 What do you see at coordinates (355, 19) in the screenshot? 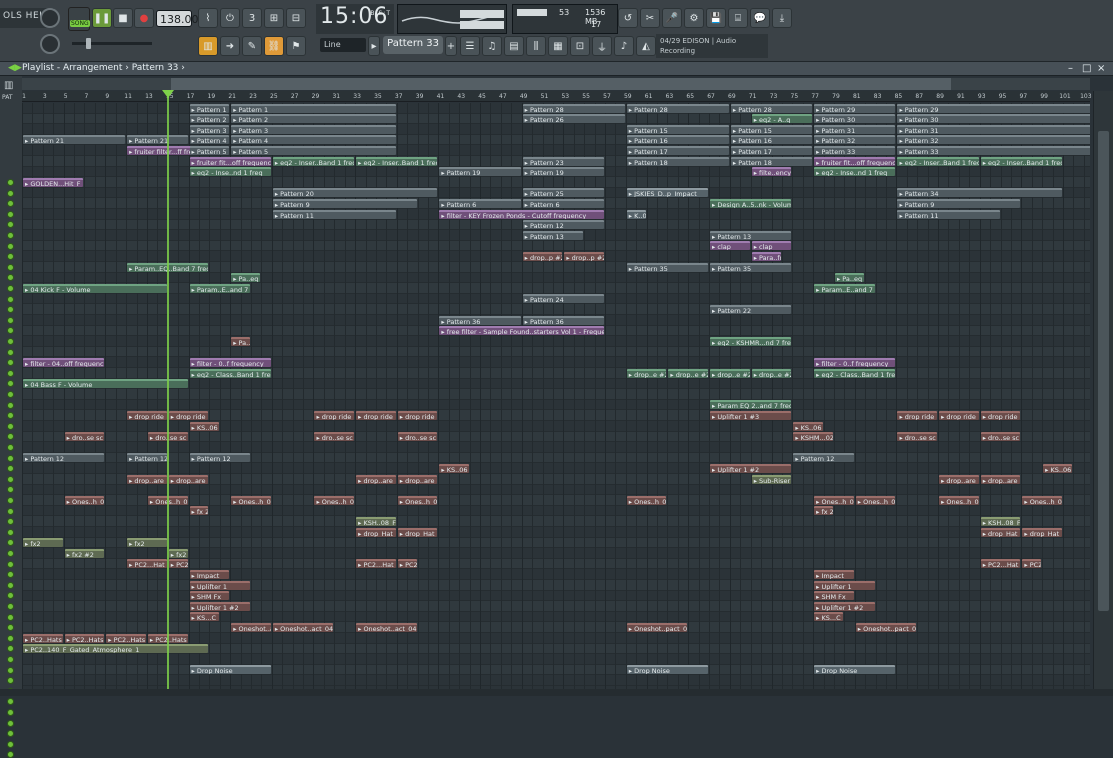
I see `song-time-display: 15:06 B:S:T` at bounding box center [355, 19].